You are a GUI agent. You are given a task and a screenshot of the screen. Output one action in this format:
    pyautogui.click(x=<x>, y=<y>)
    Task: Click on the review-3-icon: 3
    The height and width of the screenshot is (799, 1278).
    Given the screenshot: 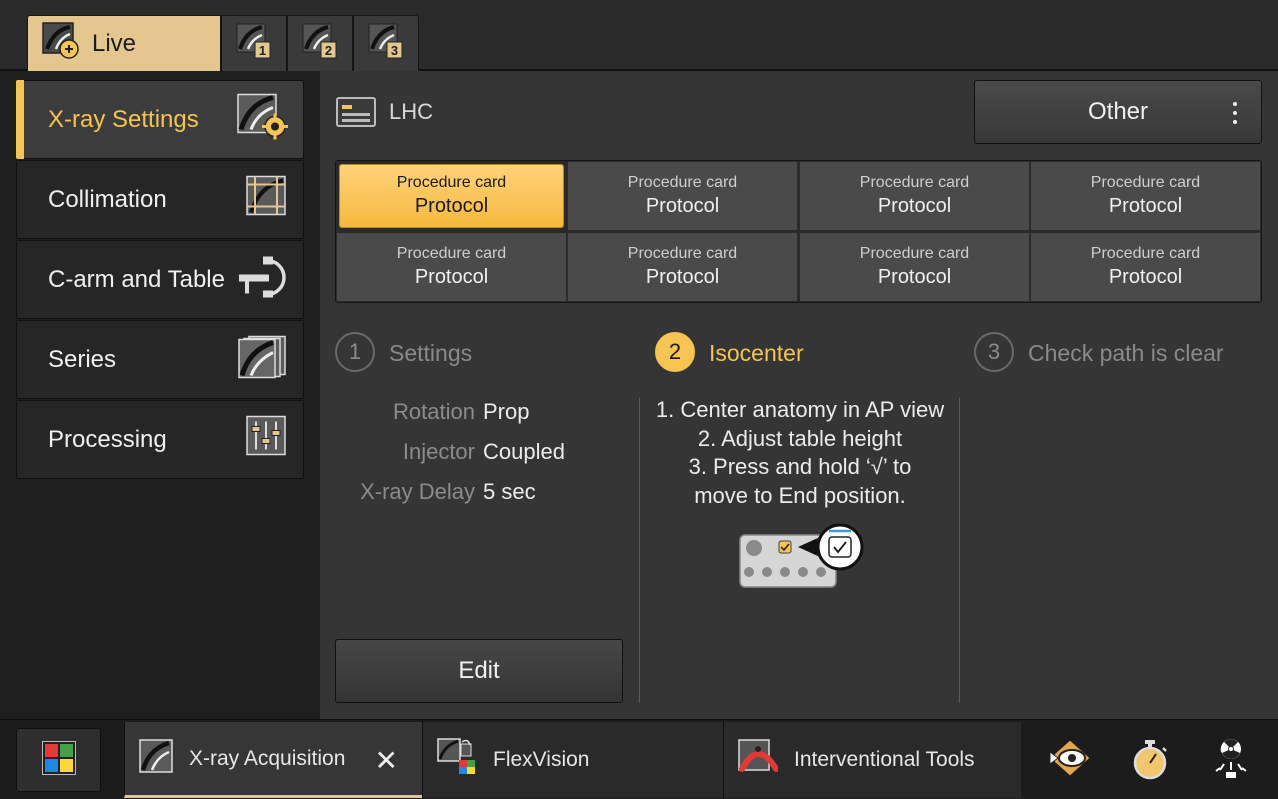 What is the action you would take?
    pyautogui.click(x=386, y=43)
    